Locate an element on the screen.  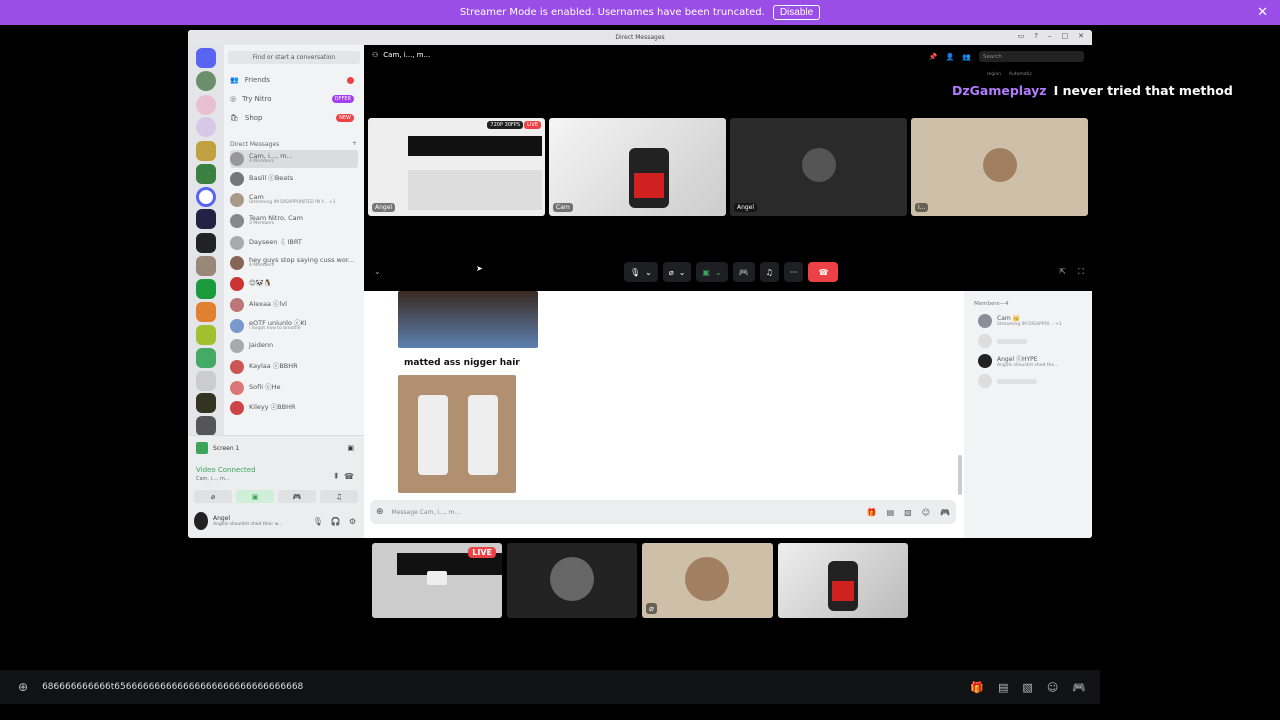
nav-try-nitro: ◎ Try Nitro OFFER is located at coordinates (294, 99).